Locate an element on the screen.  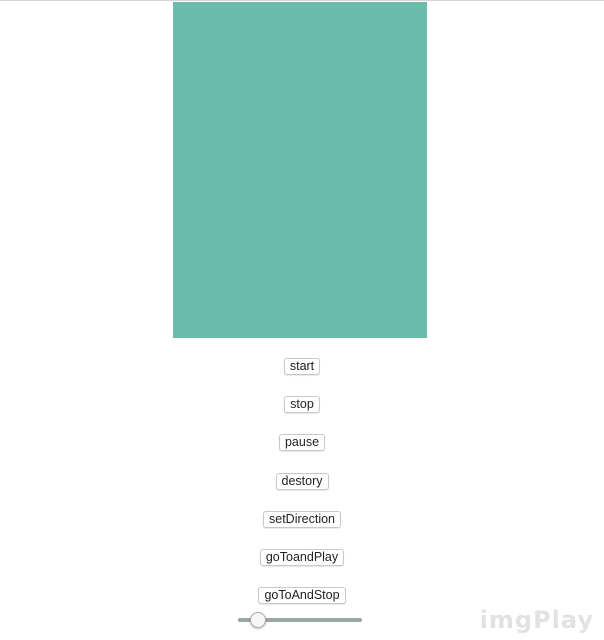
go-to-and-play-button: goToandPlay is located at coordinates (302, 557).